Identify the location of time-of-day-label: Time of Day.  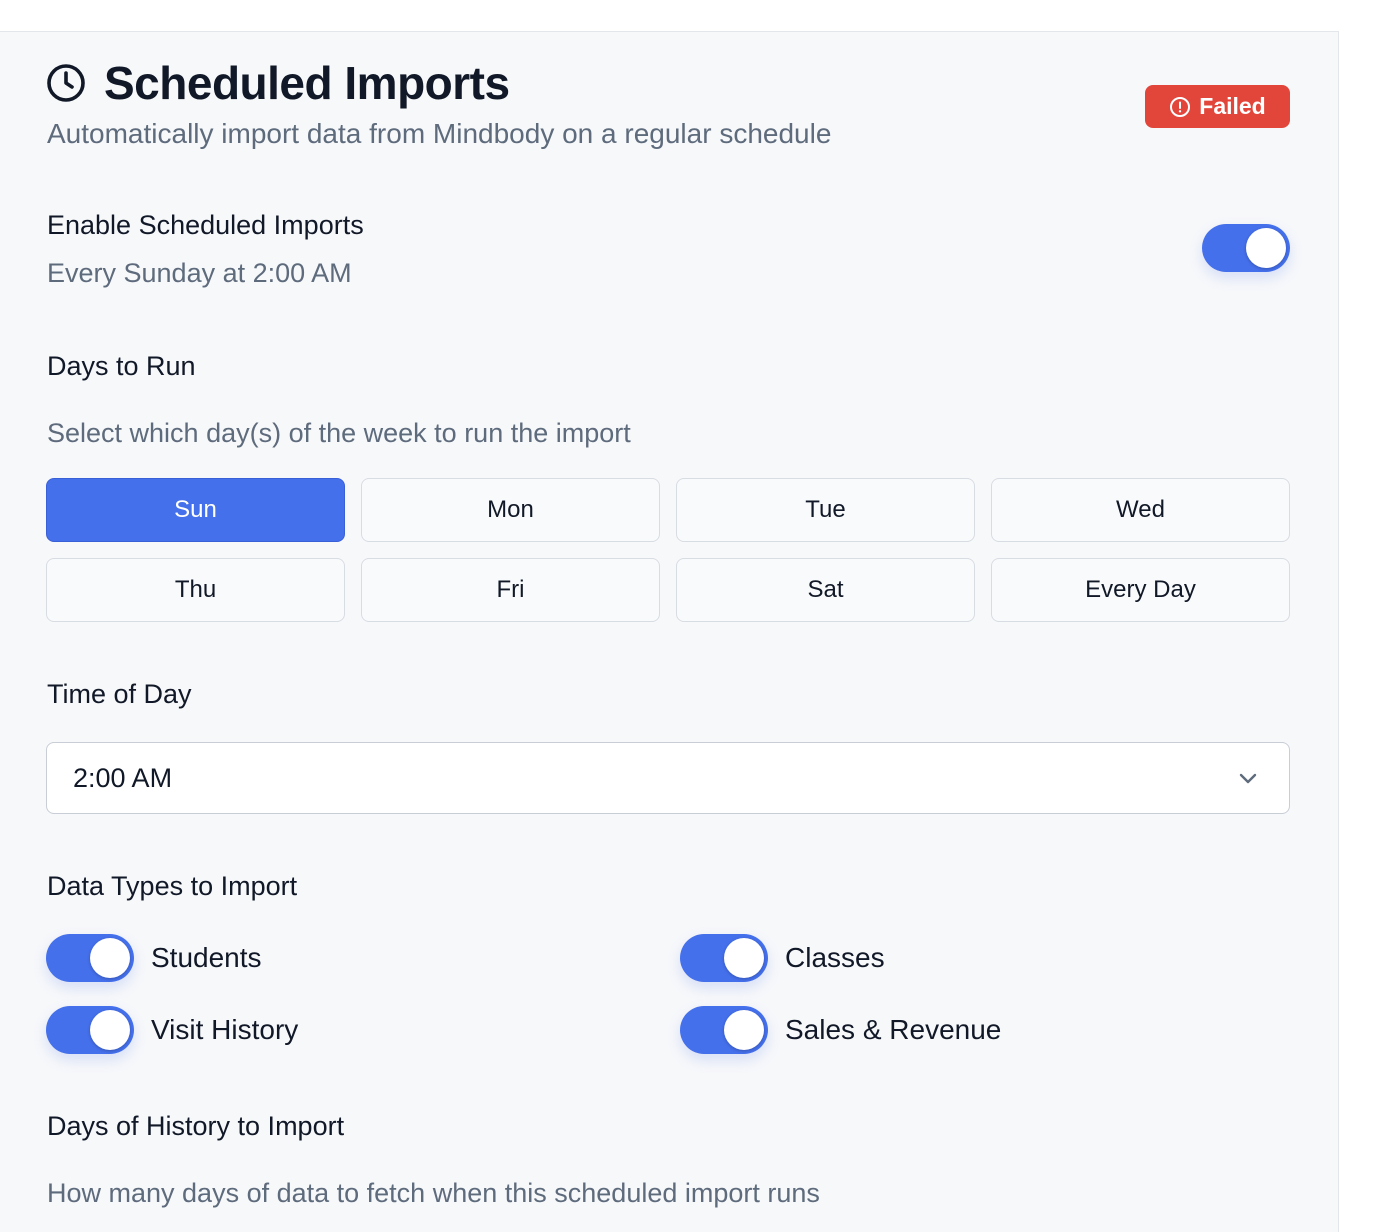
(119, 694).